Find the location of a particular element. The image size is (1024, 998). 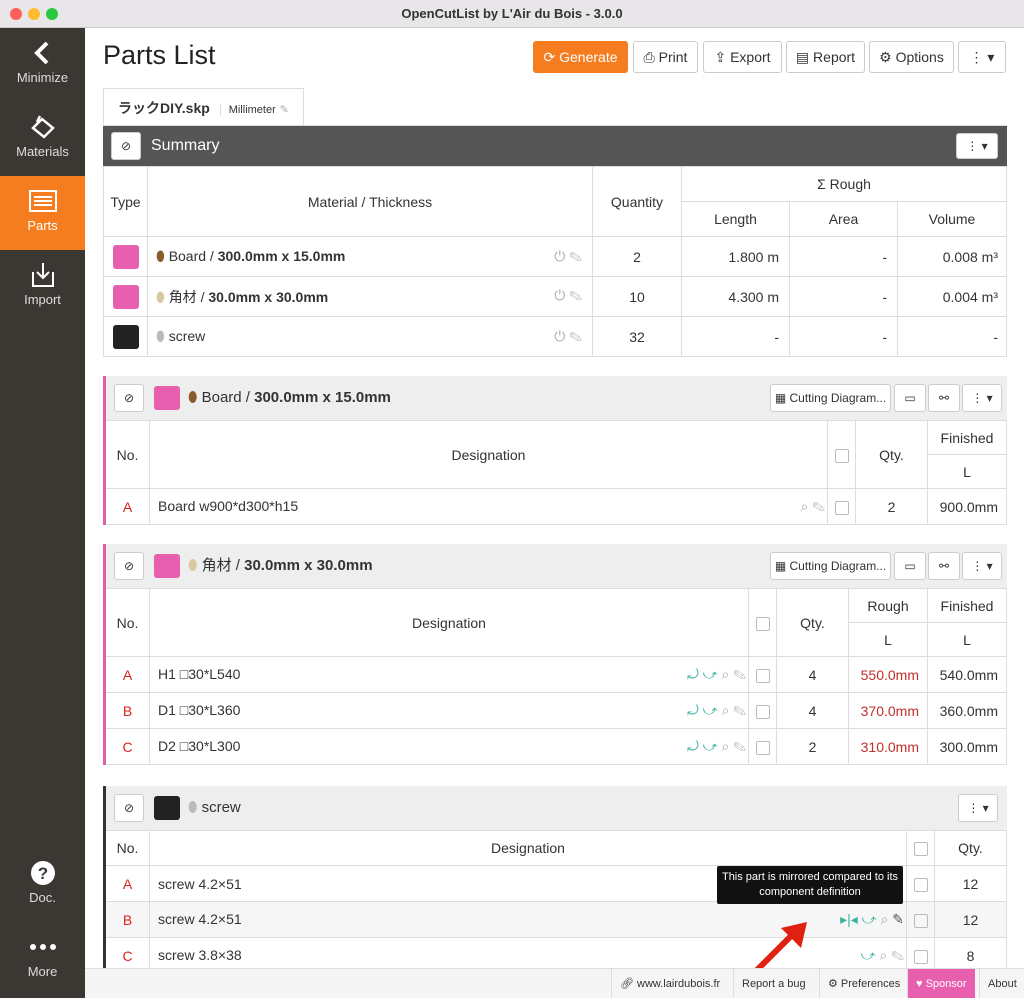

more-menu-button: ⋮ ▾ is located at coordinates (982, 57).